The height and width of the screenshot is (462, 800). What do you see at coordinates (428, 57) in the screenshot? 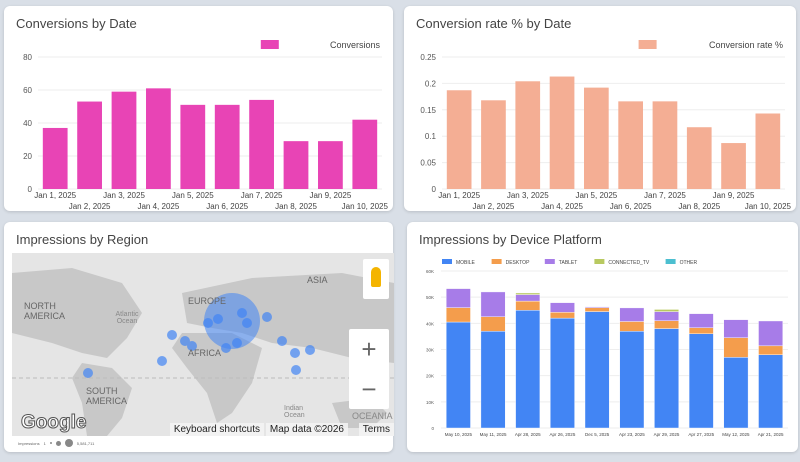
I see `y-tick-label: 0.25` at bounding box center [428, 57].